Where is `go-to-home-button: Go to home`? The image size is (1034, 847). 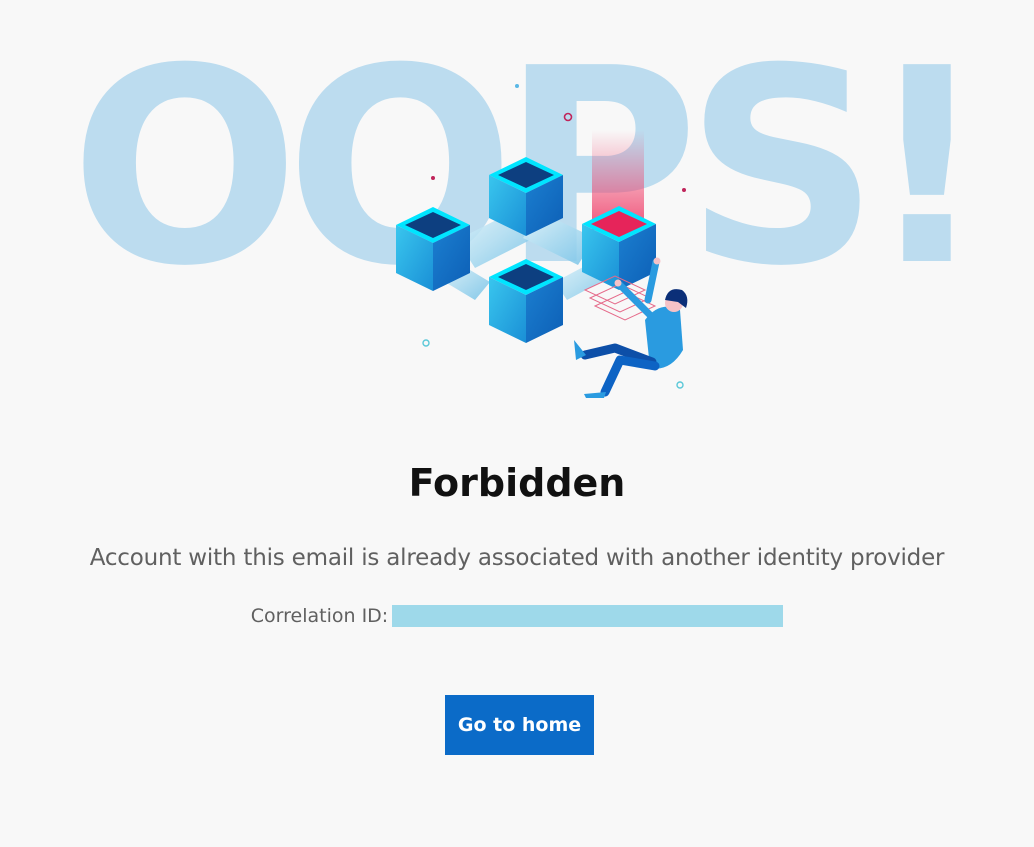
go-to-home-button: Go to home is located at coordinates (519, 725).